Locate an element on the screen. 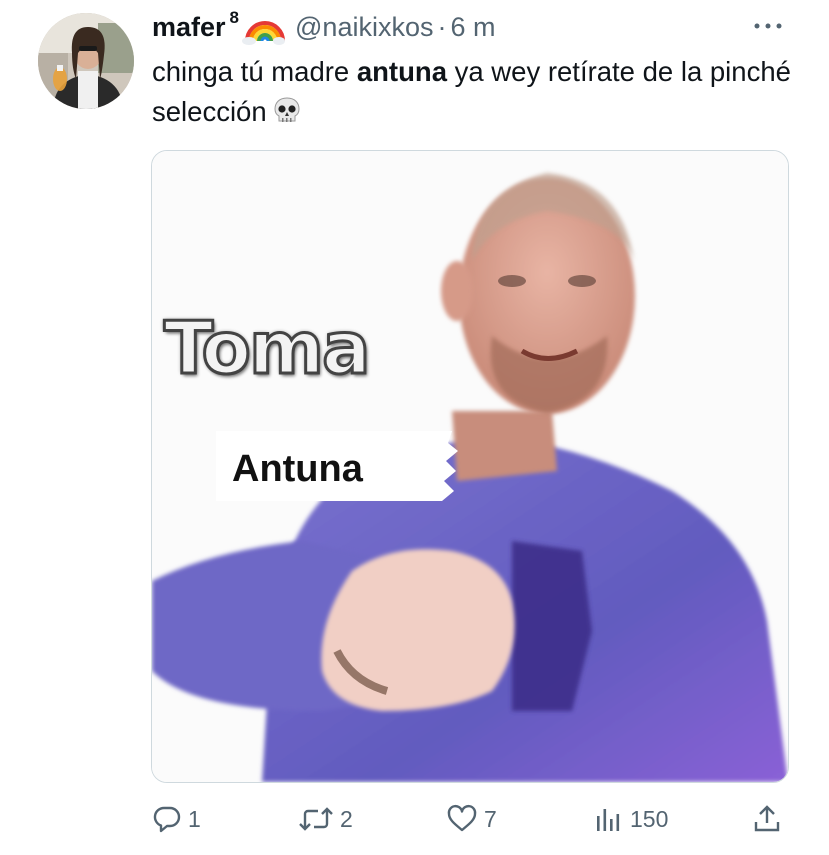  views-button: 150 is located at coordinates (631, 819).